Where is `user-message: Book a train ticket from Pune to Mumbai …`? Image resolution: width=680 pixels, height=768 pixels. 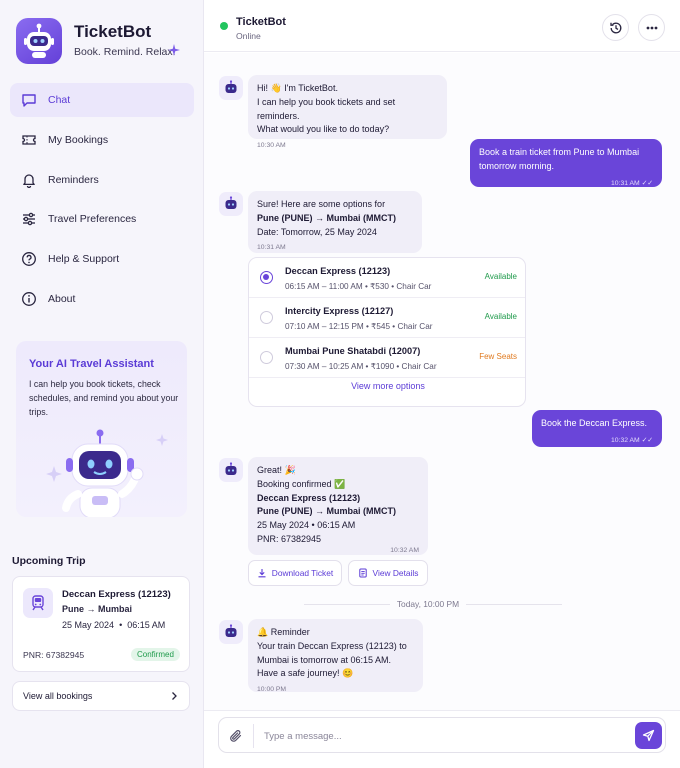
user-message: Book a train ticket from Pune to Mumbai … is located at coordinates (566, 163).